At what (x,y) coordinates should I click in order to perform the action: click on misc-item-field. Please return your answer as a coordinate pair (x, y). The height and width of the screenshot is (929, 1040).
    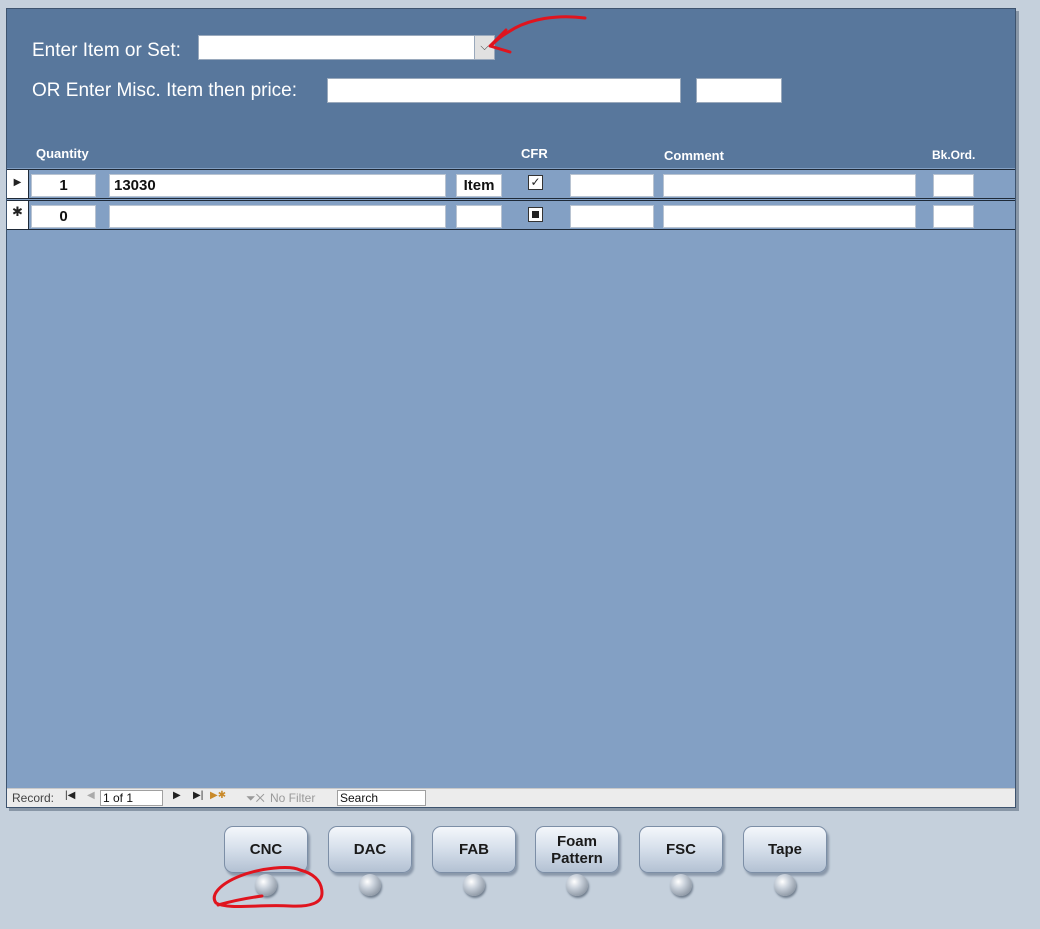
    Looking at the image, I should click on (504, 90).